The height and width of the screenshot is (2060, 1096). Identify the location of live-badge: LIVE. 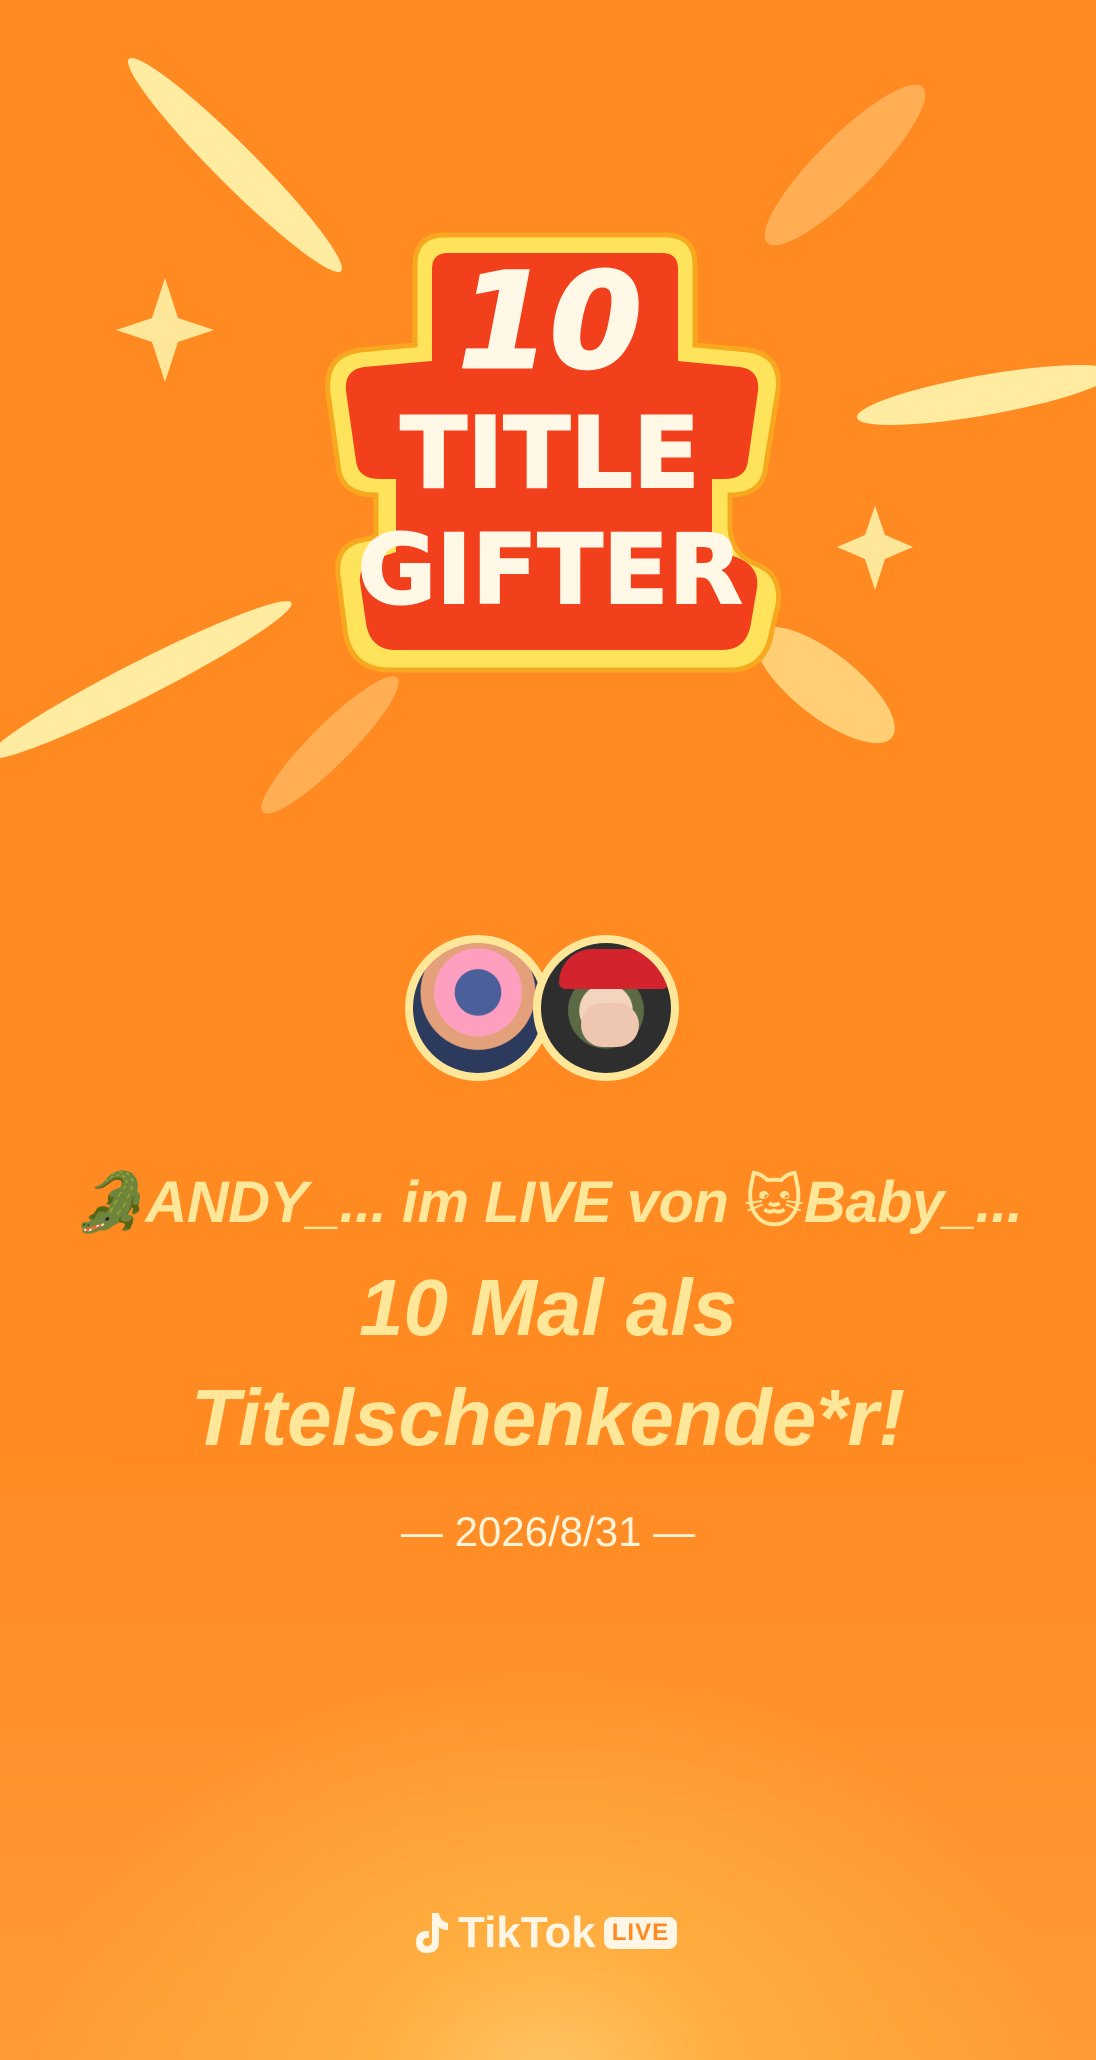
(640, 1933).